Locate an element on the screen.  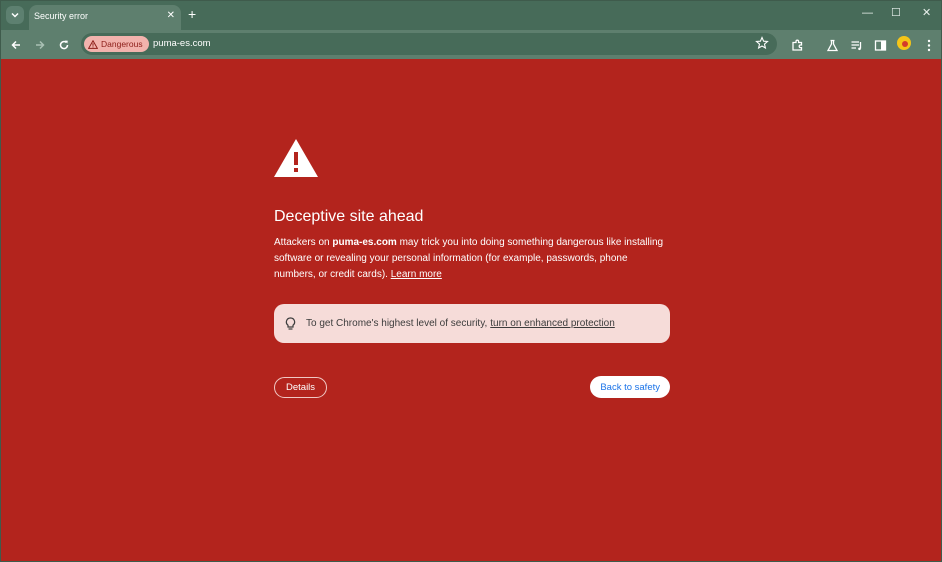
dangerous-site-chip: Dangerous is located at coordinates (116, 44).